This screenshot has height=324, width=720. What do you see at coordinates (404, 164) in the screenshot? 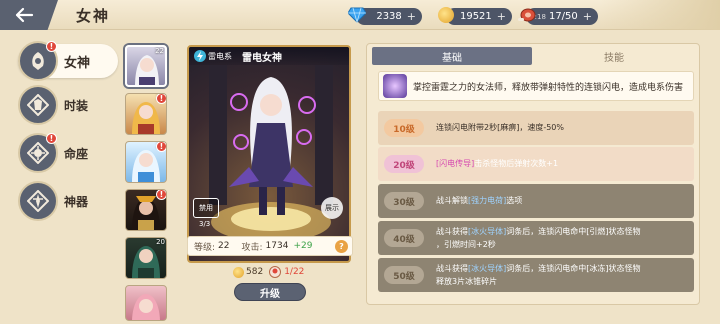
I see `level-tag: 20级` at bounding box center [404, 164].